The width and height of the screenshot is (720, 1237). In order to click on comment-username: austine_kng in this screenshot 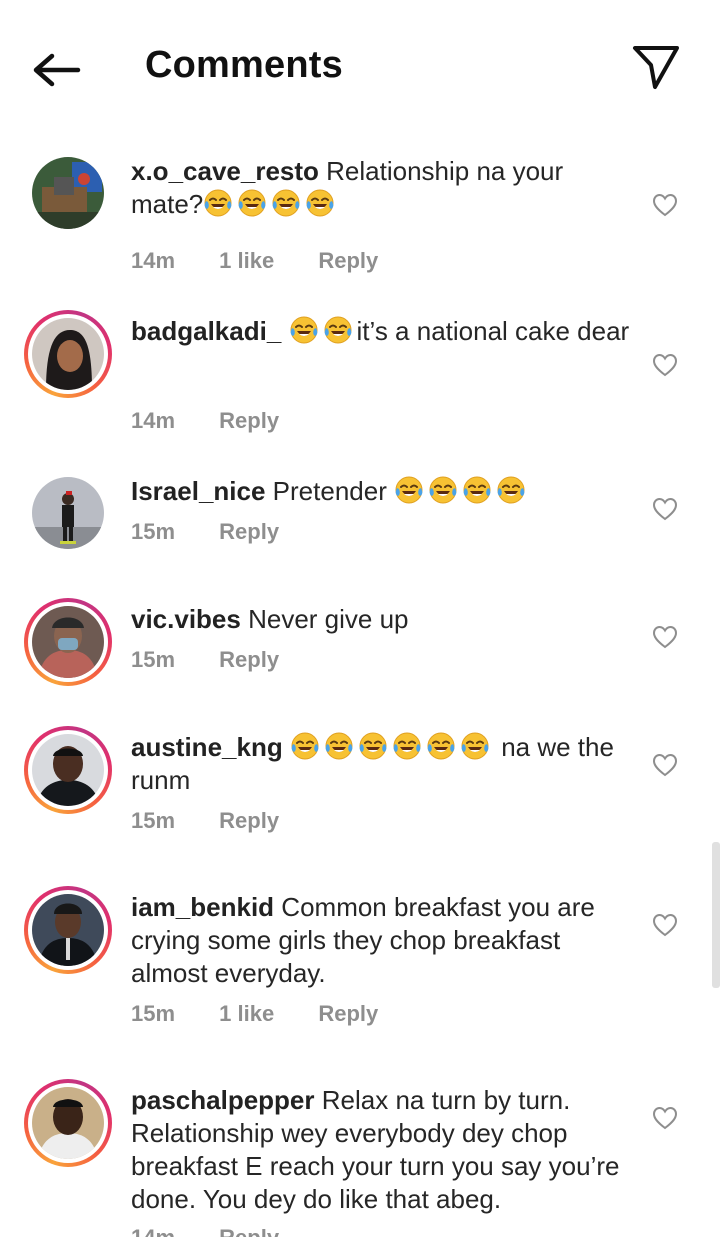, I will do `click(207, 747)`.